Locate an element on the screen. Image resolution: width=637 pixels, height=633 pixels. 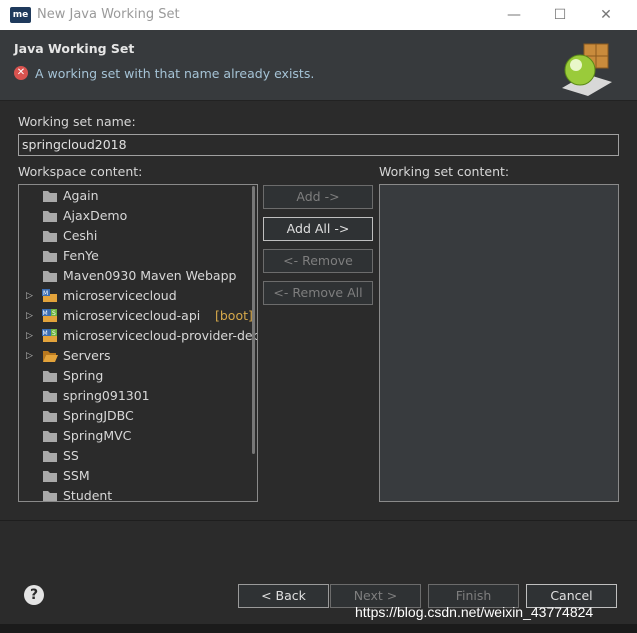
open-folder-icon is located at coordinates (50, 356).